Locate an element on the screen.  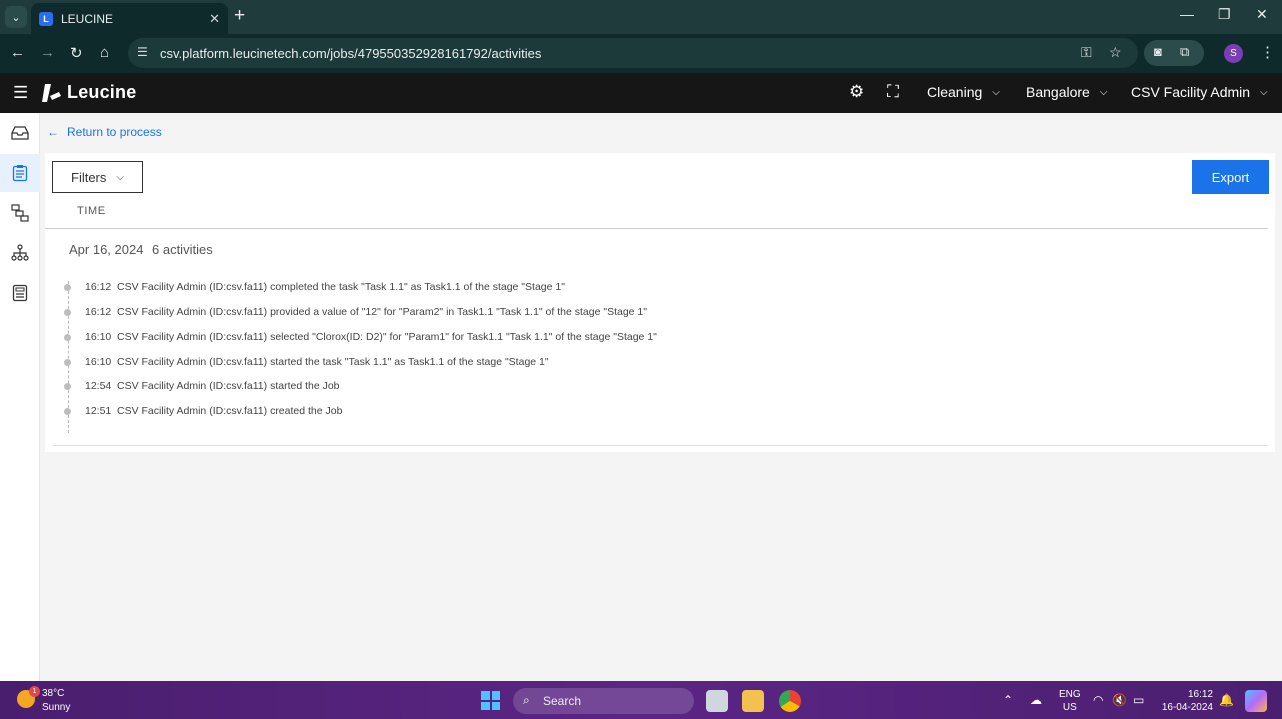
task-view-icon is located at coordinates (717, 701).